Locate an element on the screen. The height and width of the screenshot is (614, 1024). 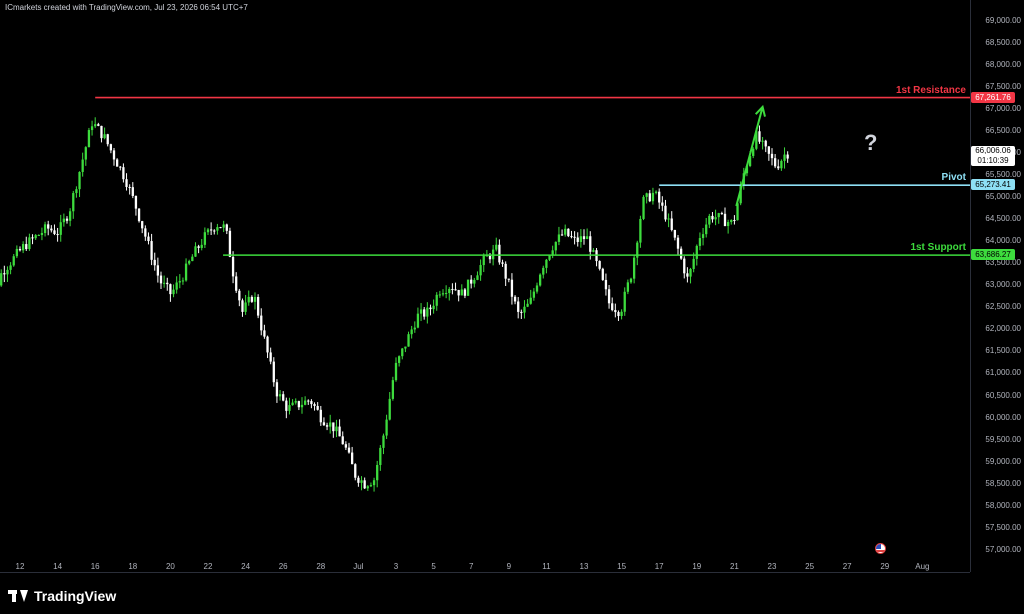
price-axis-tick: 65,000.00 is located at coordinates (1003, 197).